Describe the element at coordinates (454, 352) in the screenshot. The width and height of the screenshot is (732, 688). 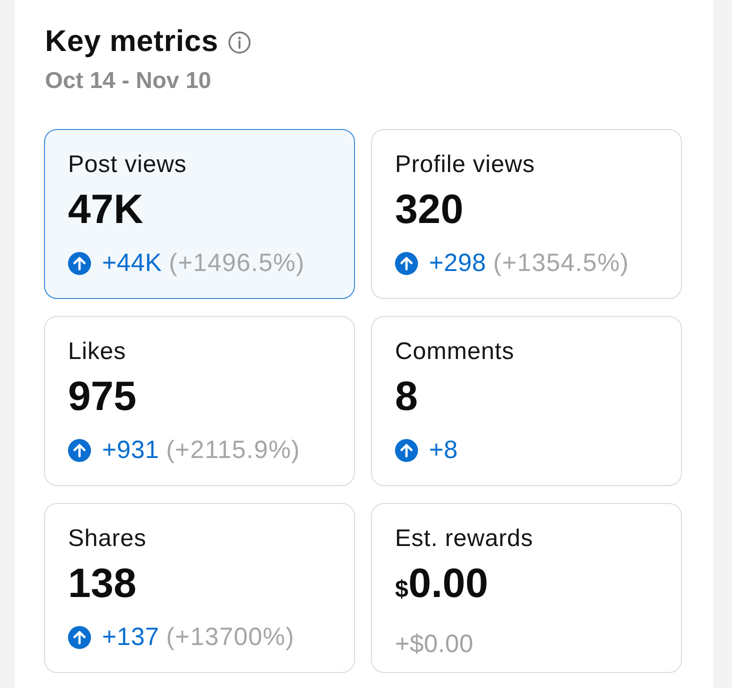
I see `metric-label: Comments` at that location.